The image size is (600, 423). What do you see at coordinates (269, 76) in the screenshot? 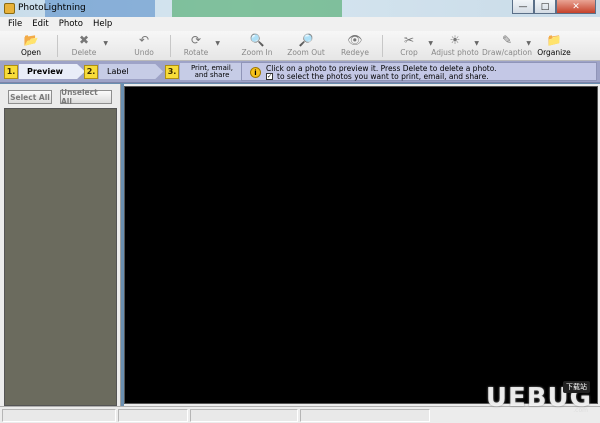
I see `checkbox-icon: ✓` at bounding box center [269, 76].